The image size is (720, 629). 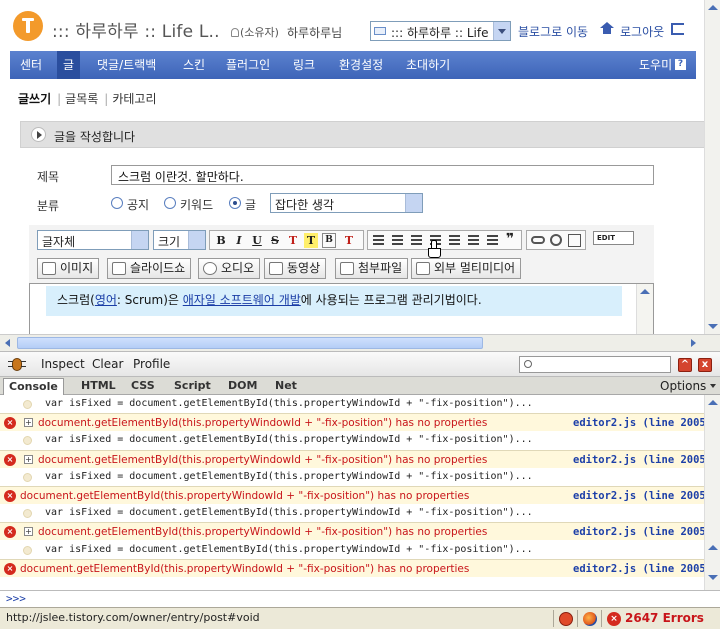 What do you see at coordinates (81, 99) in the screenshot?
I see `subnav-list: 글목록` at bounding box center [81, 99].